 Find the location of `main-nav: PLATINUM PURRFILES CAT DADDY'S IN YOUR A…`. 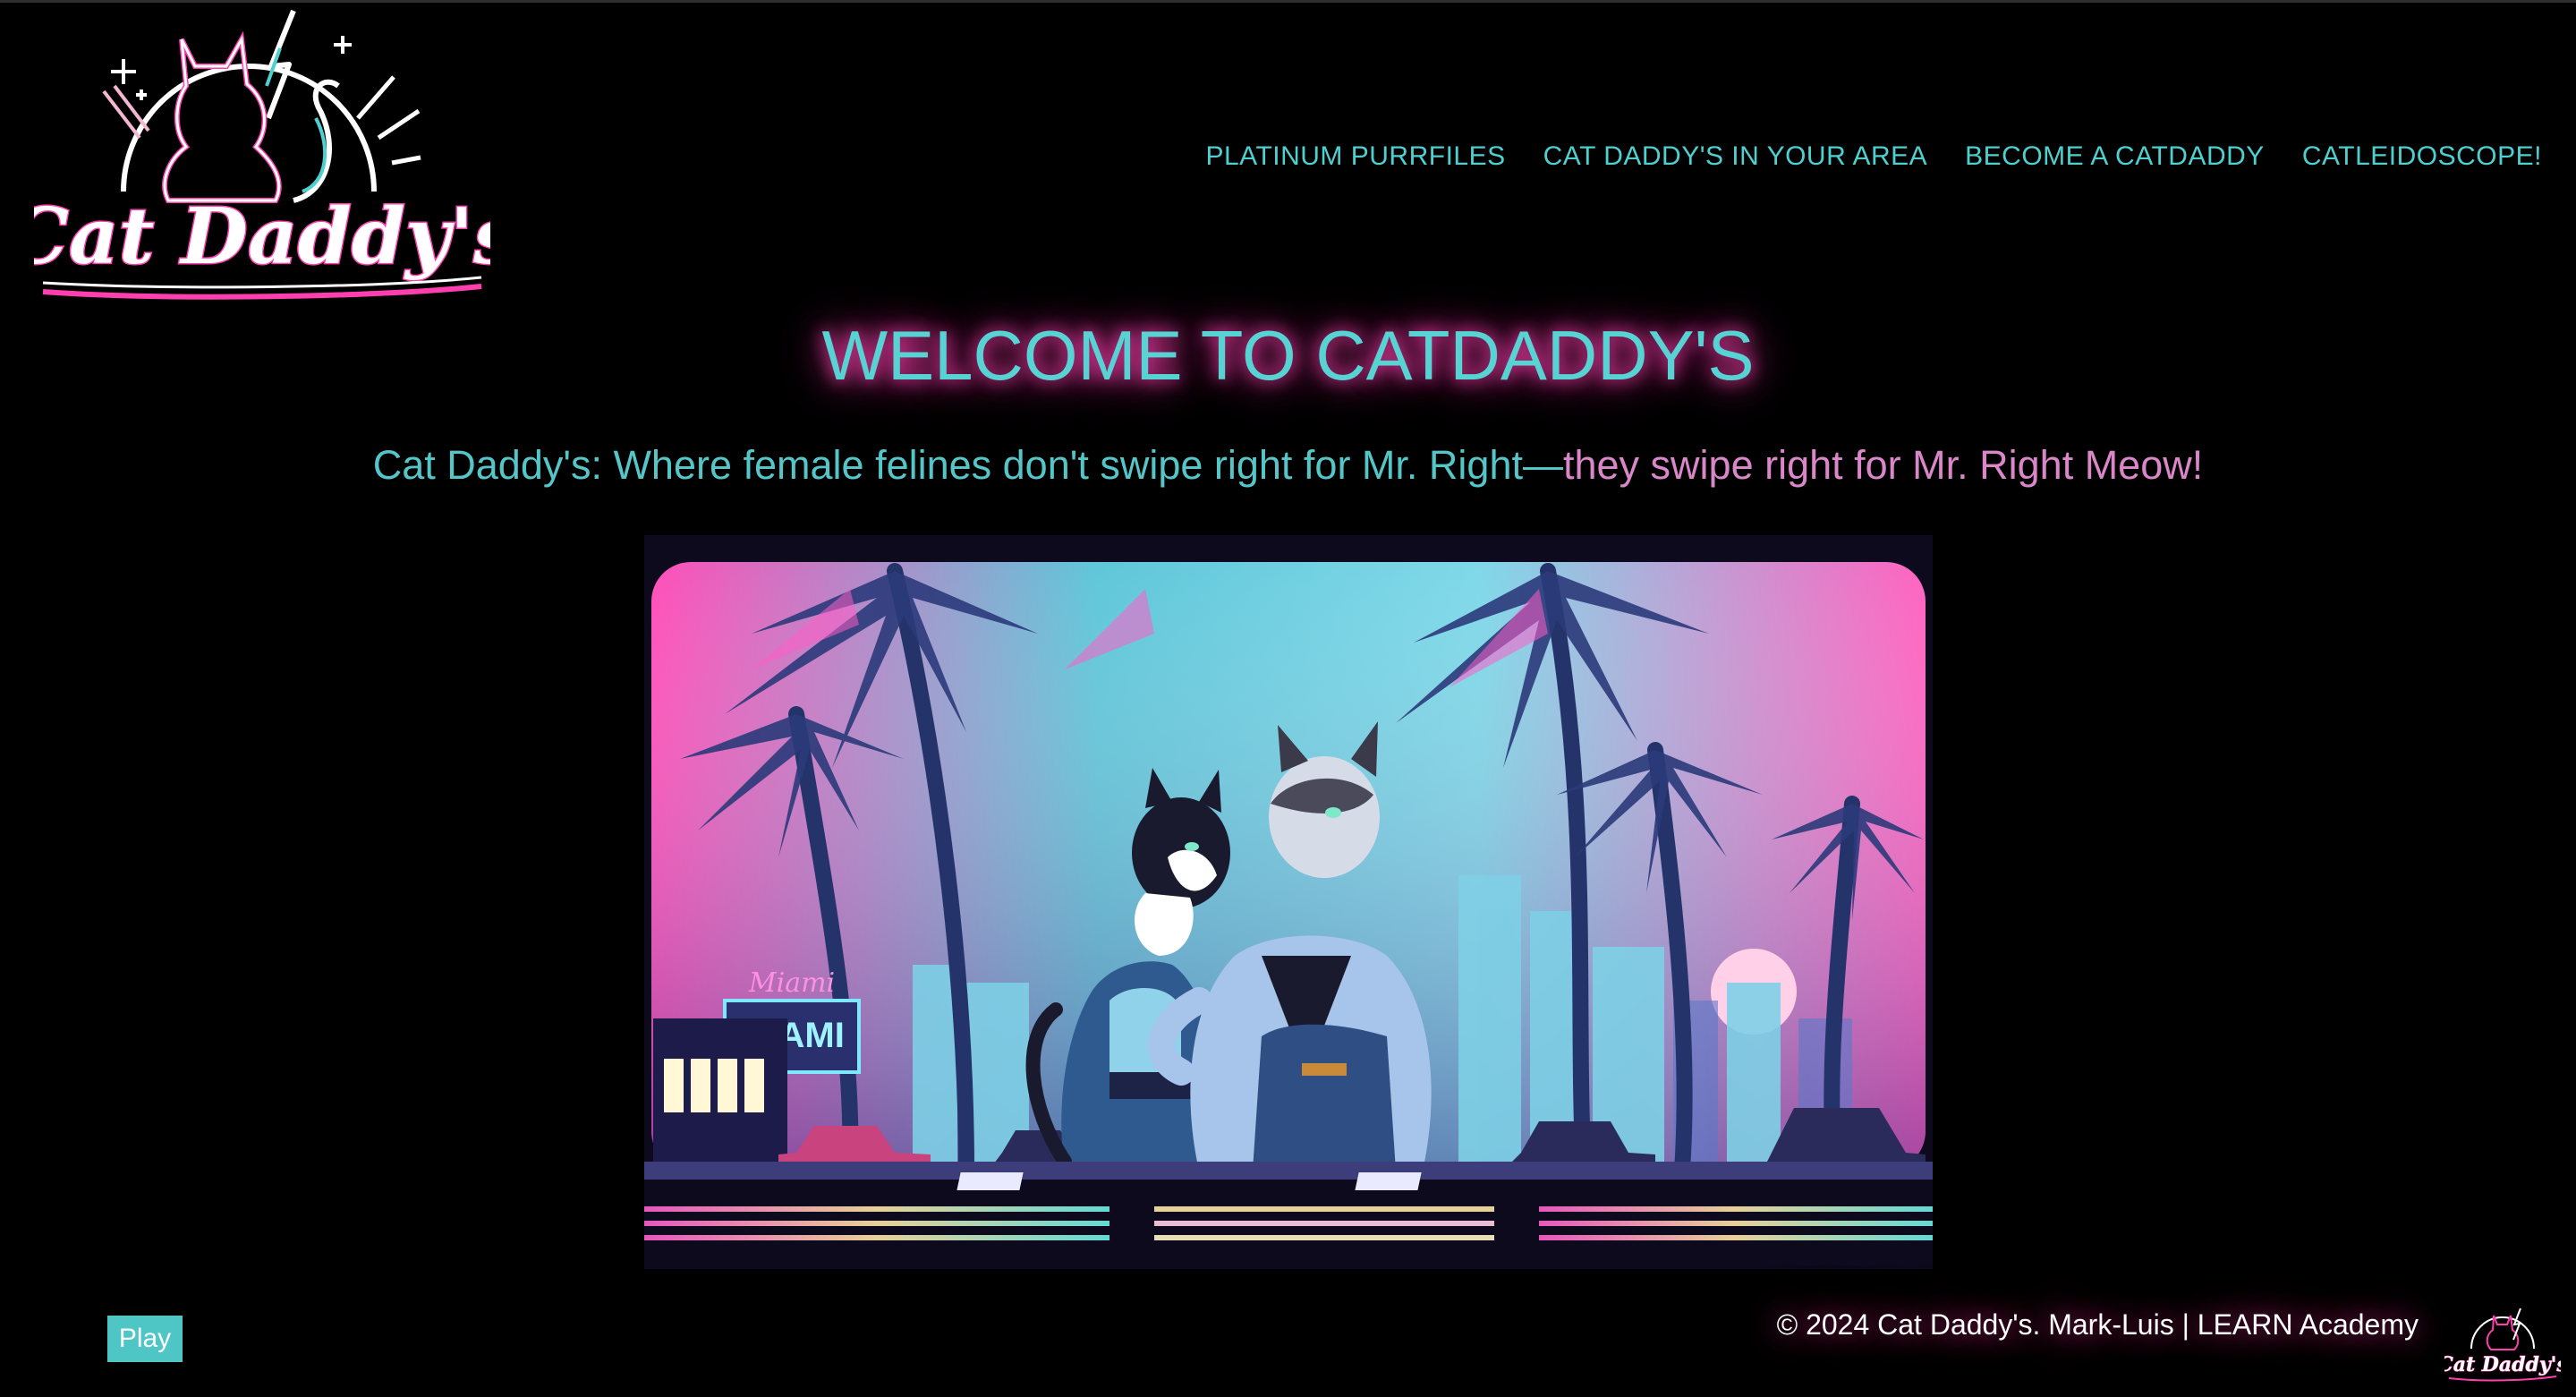

main-nav: PLATINUM PURRFILES CAT DADDY'S IN YOUR A… is located at coordinates (1873, 156).